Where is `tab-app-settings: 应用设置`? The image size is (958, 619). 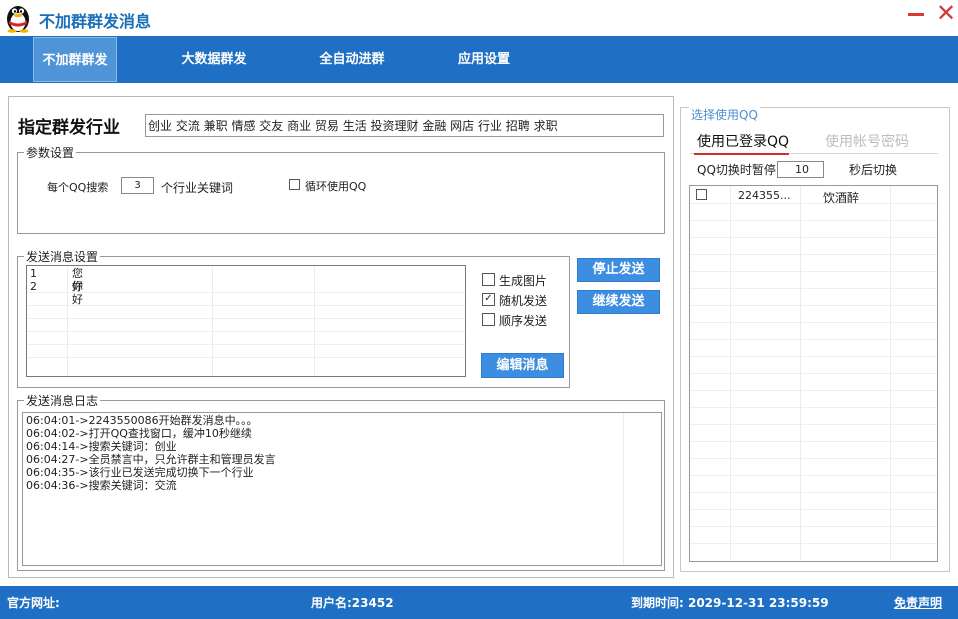 tab-app-settings: 应用设置 is located at coordinates (484, 59).